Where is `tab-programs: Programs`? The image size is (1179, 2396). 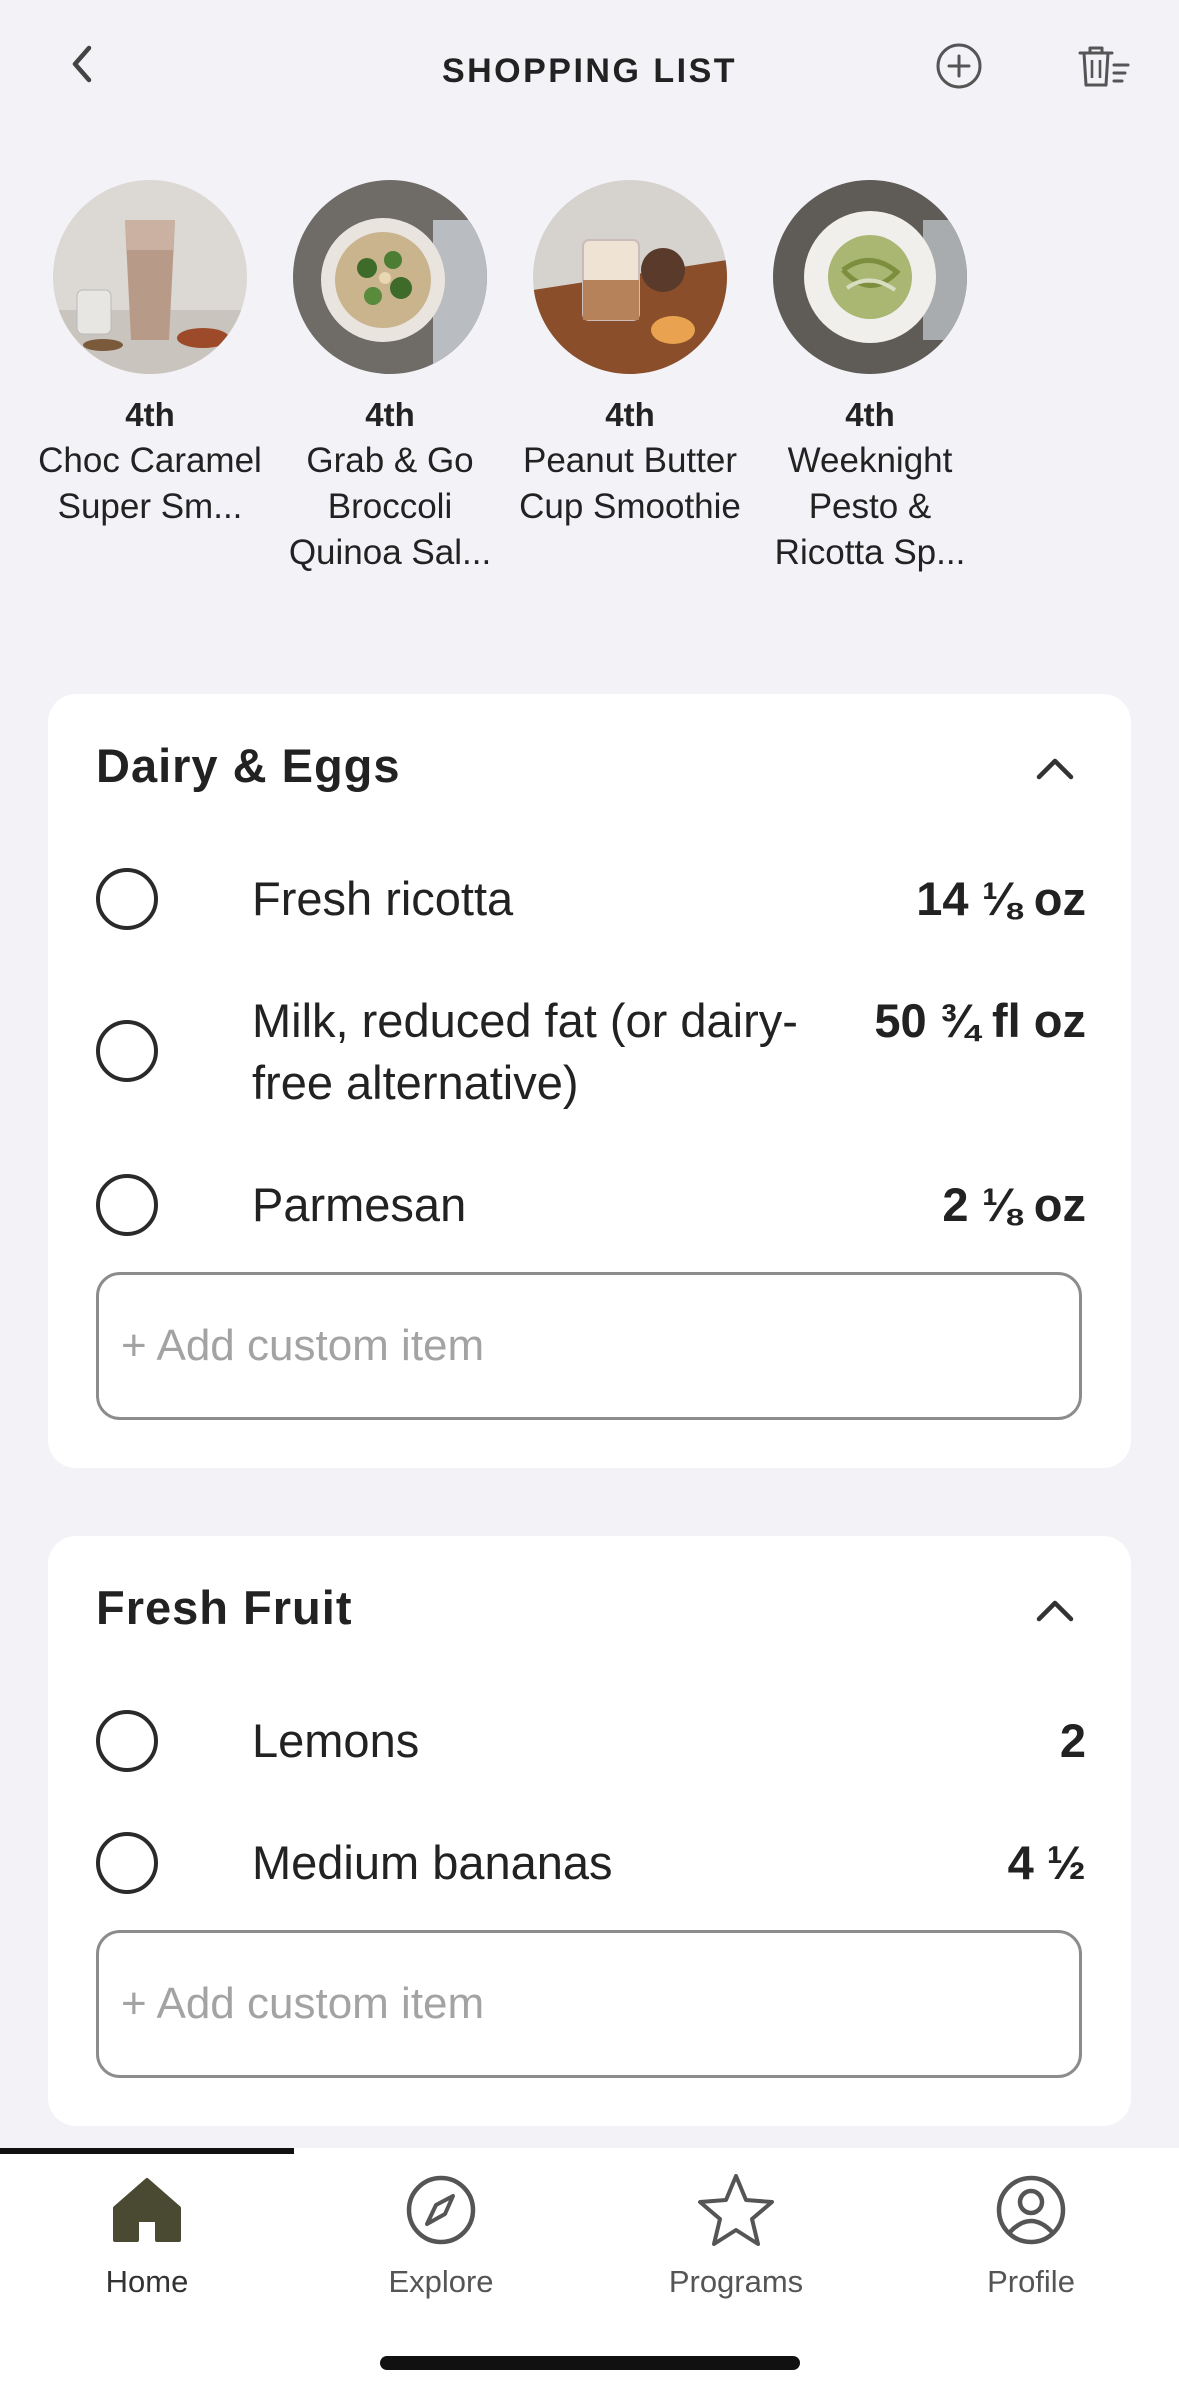
tab-programs: Programs is located at coordinates (736, 2235).